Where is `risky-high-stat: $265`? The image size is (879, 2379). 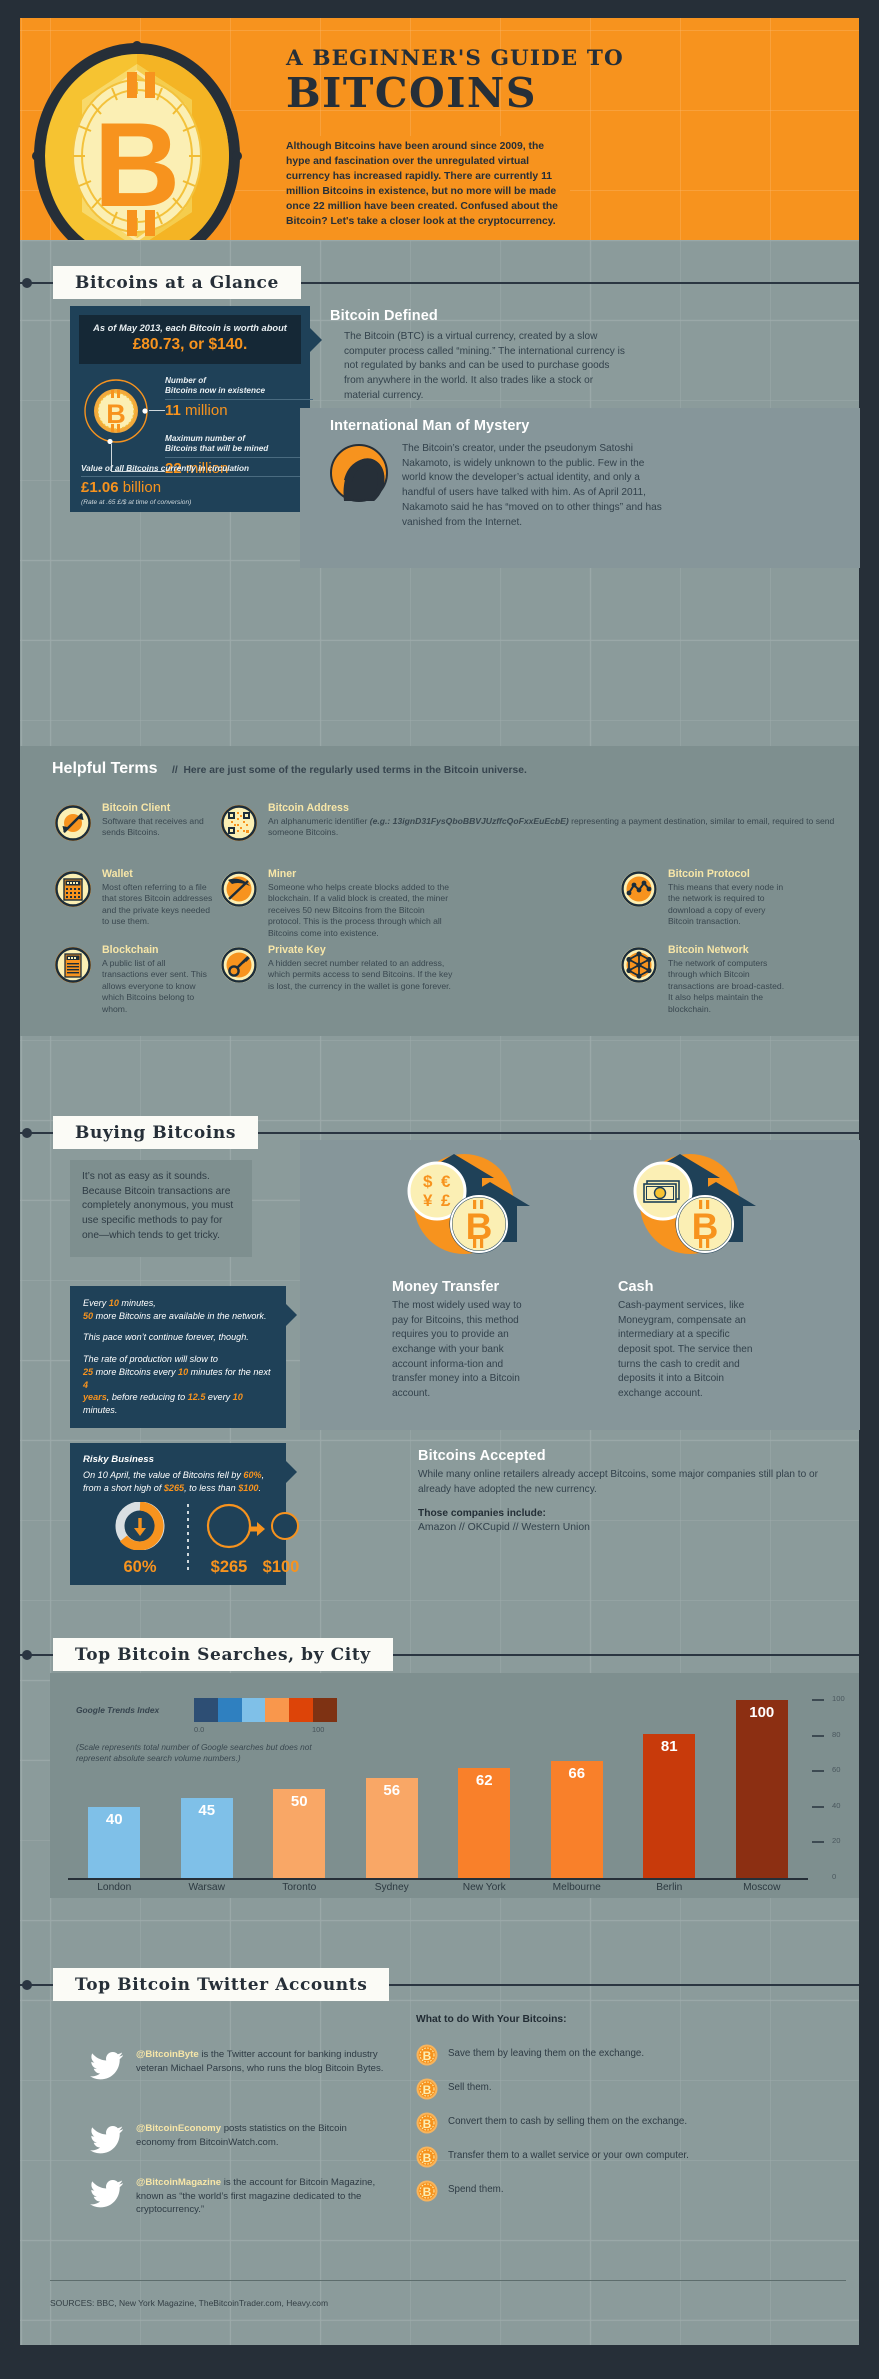
risky-high-stat: $265 is located at coordinates (229, 1539).